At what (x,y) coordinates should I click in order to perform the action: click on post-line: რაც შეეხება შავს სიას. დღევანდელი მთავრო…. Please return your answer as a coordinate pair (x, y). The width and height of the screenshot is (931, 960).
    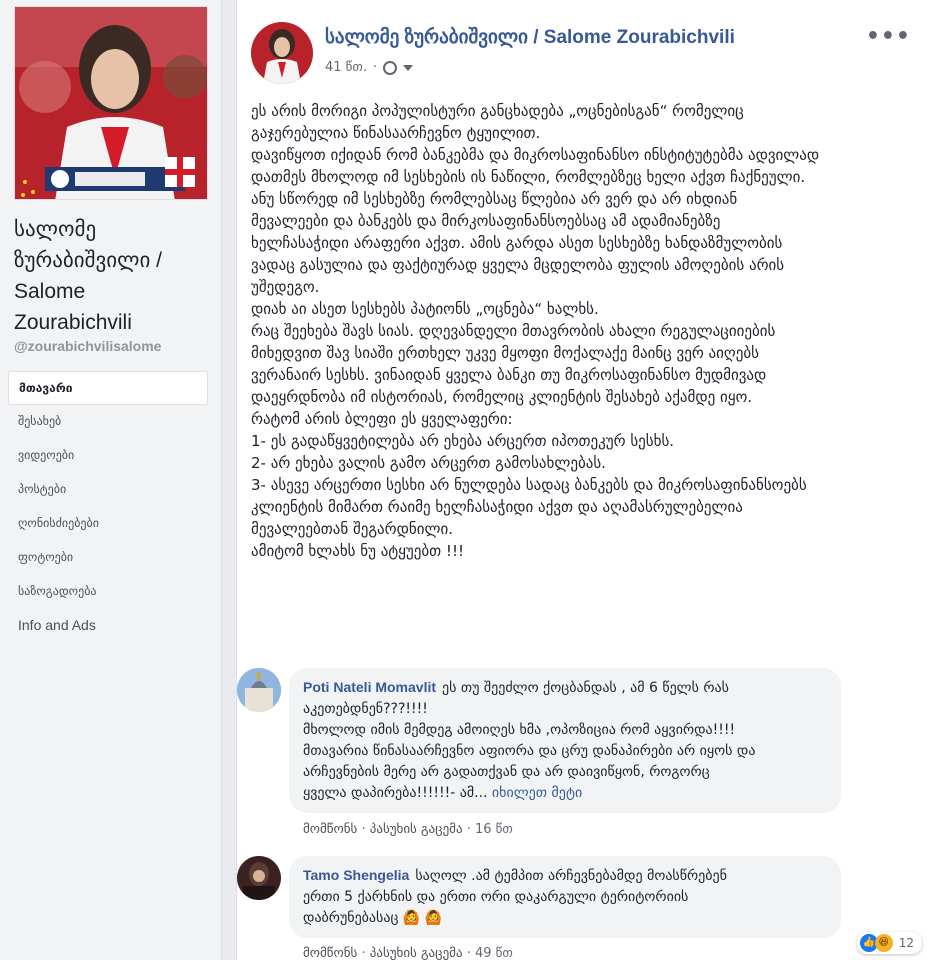
    Looking at the image, I should click on (513, 331).